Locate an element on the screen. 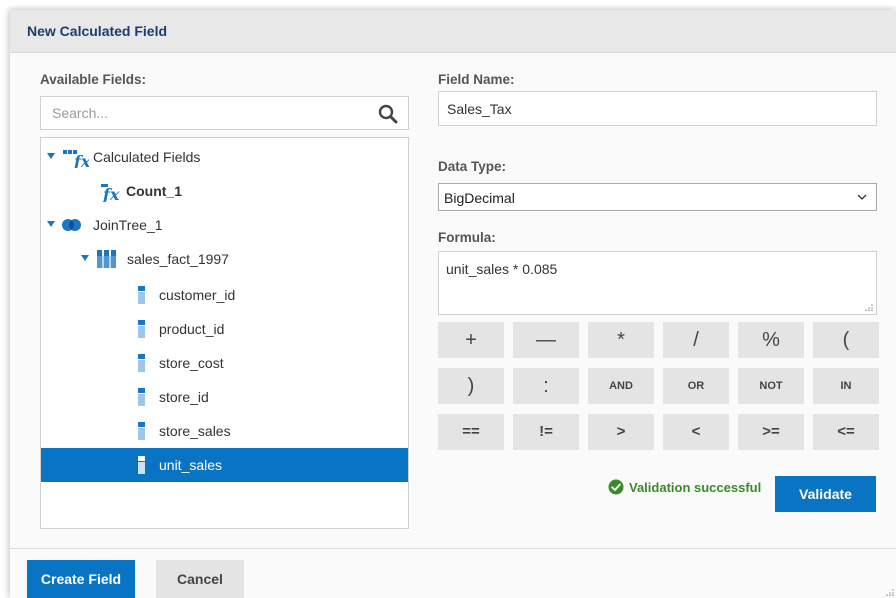 This screenshot has width=896, height=598. dialog-footer: Create Field Cancel is located at coordinates (453, 573).